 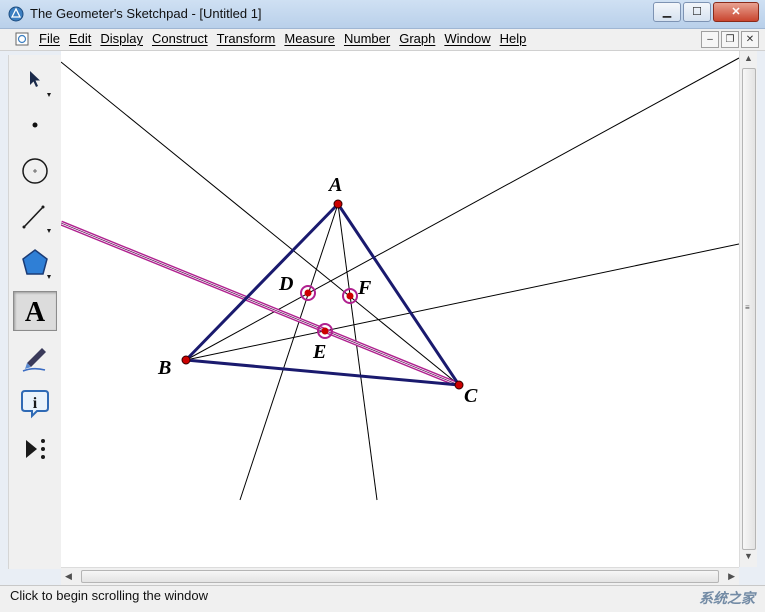 I want to click on arrow-select-tool, so click(x=35, y=81).